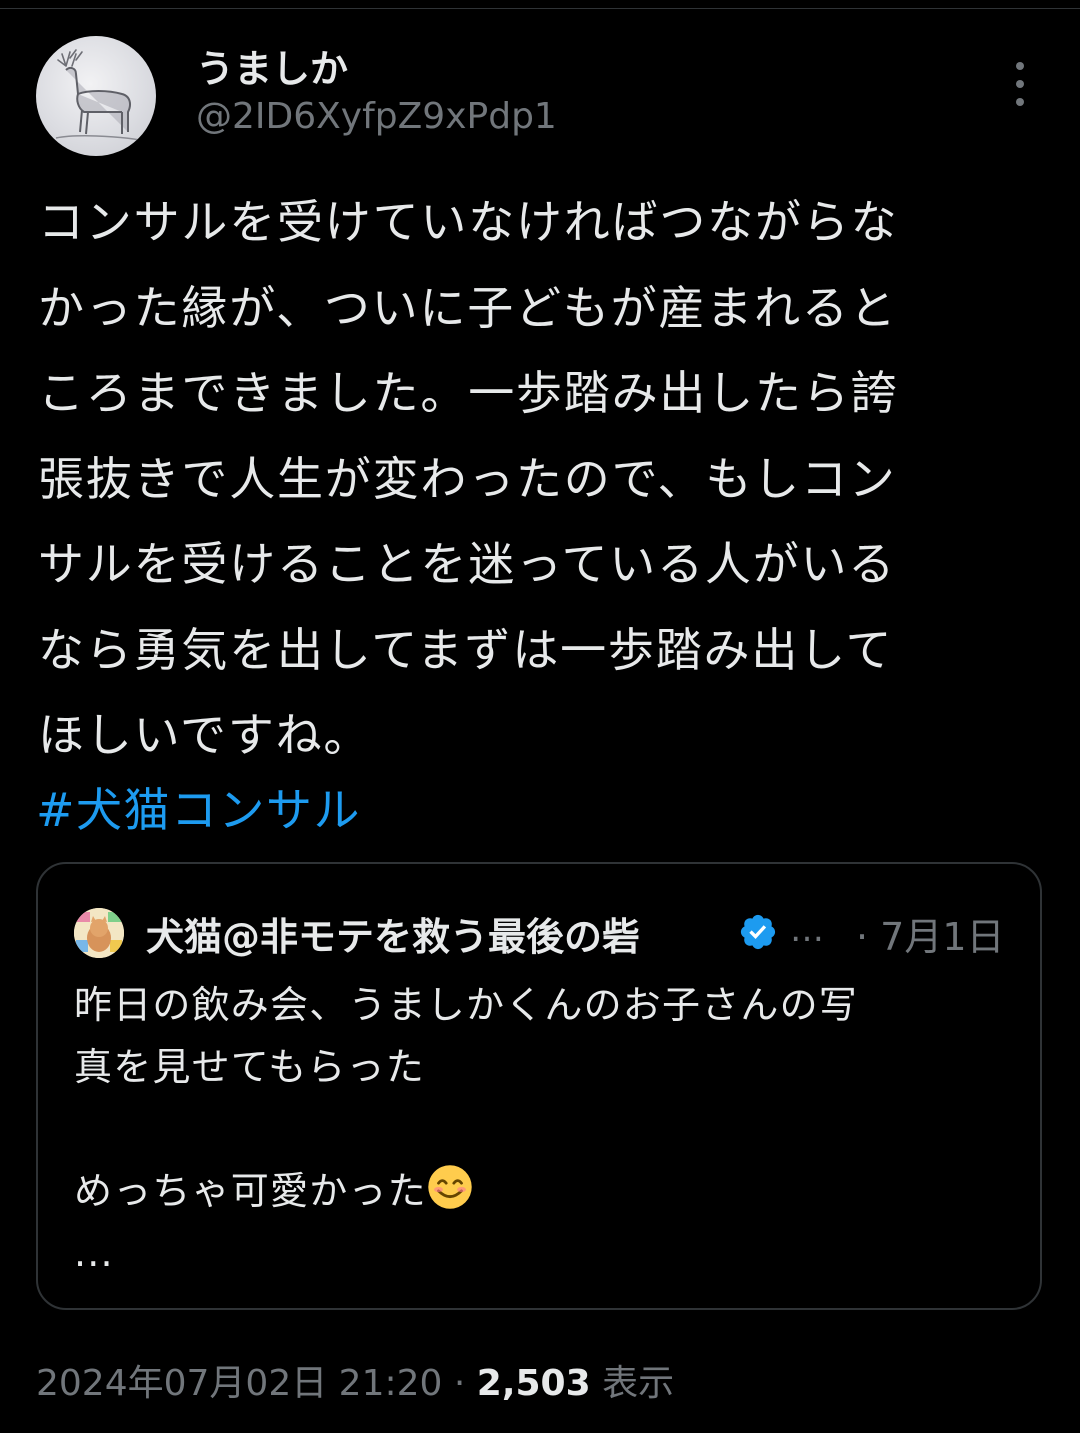 The image size is (1080, 1433). Describe the element at coordinates (272, 65) in the screenshot. I see `author-display-name: うましか` at that location.